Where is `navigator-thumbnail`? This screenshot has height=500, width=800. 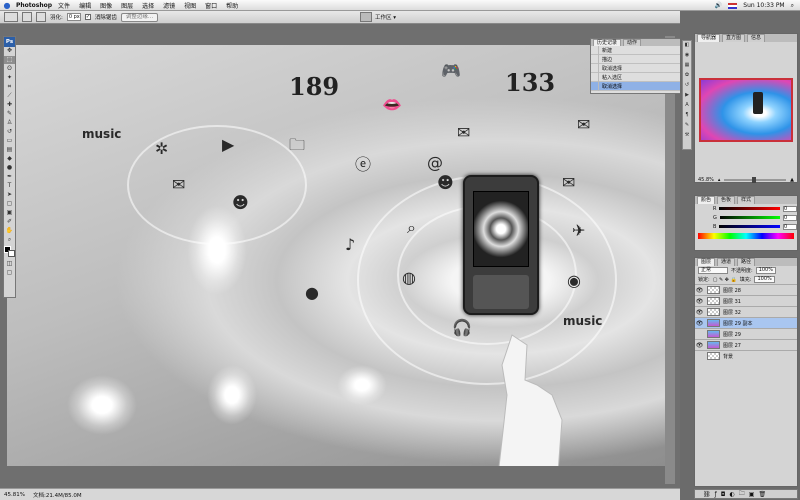 navigator-thumbnail is located at coordinates (746, 110).